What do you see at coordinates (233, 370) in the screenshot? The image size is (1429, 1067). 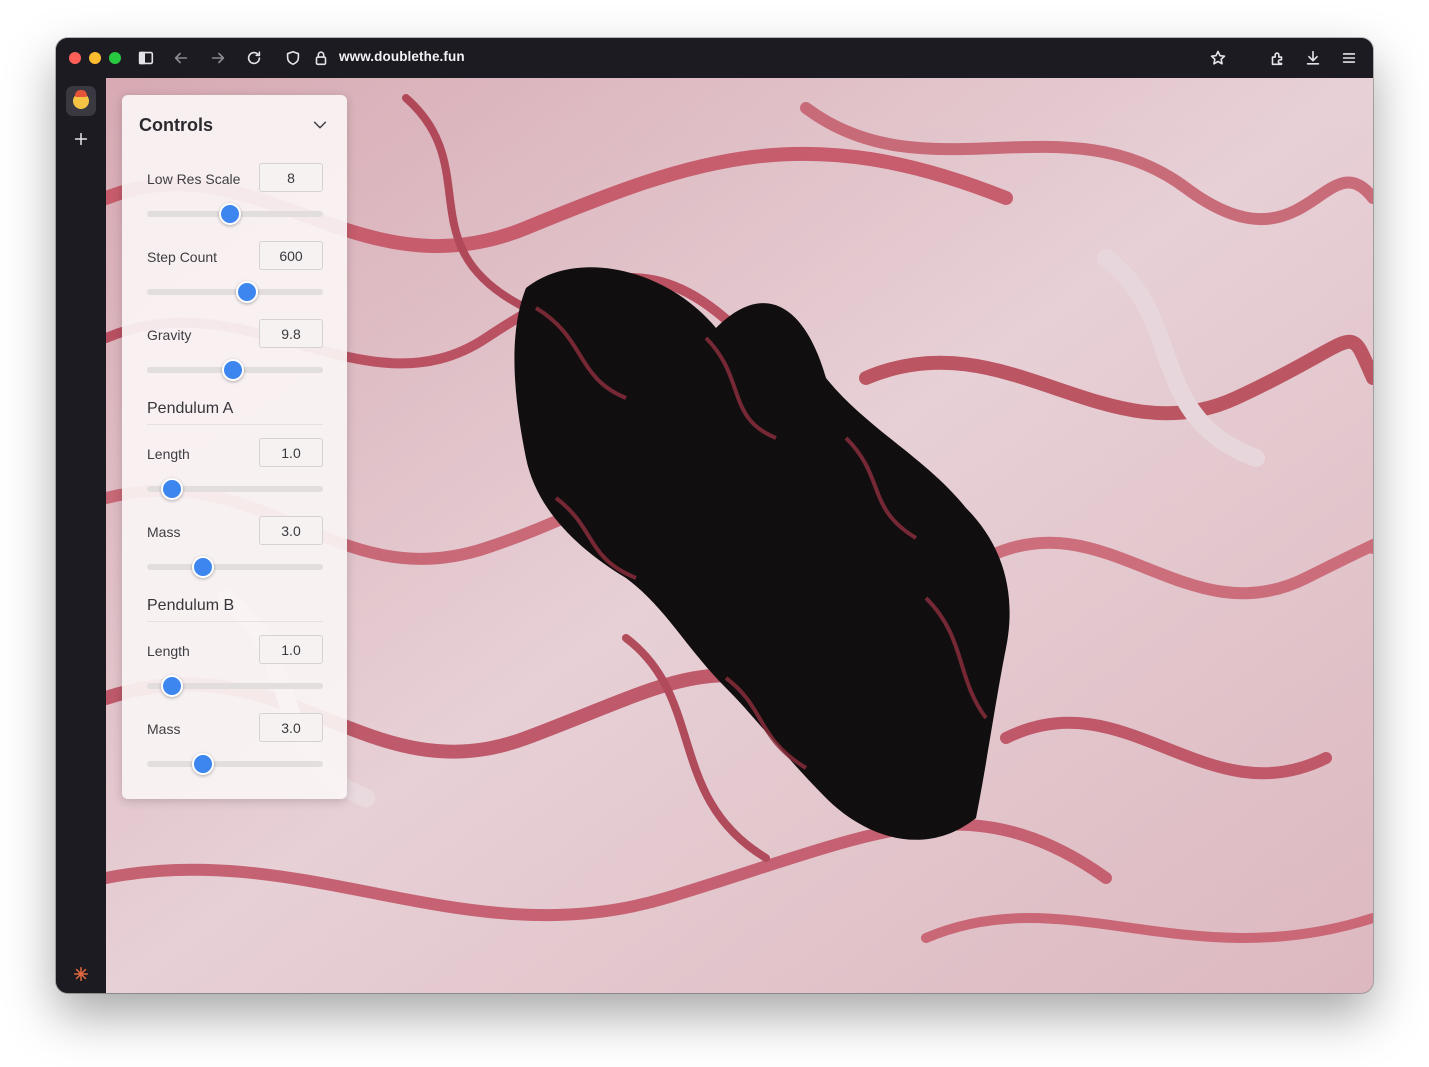 I see `gravity-slider-thumb` at bounding box center [233, 370].